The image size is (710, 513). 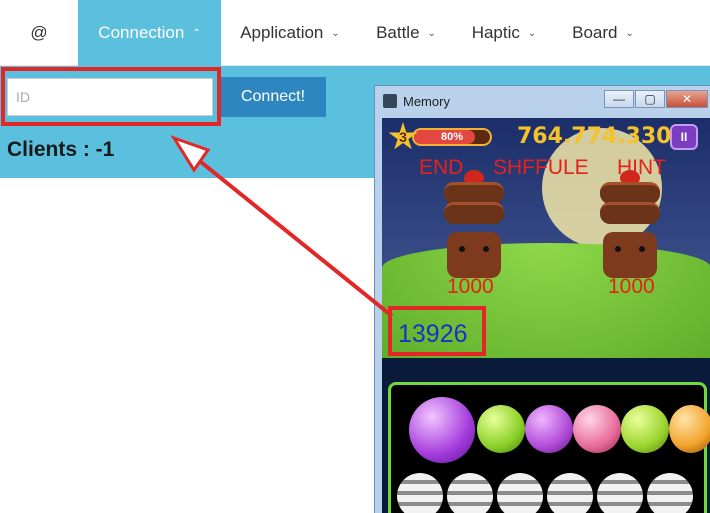 What do you see at coordinates (289, 233) in the screenshot?
I see `arrow-line` at bounding box center [289, 233].